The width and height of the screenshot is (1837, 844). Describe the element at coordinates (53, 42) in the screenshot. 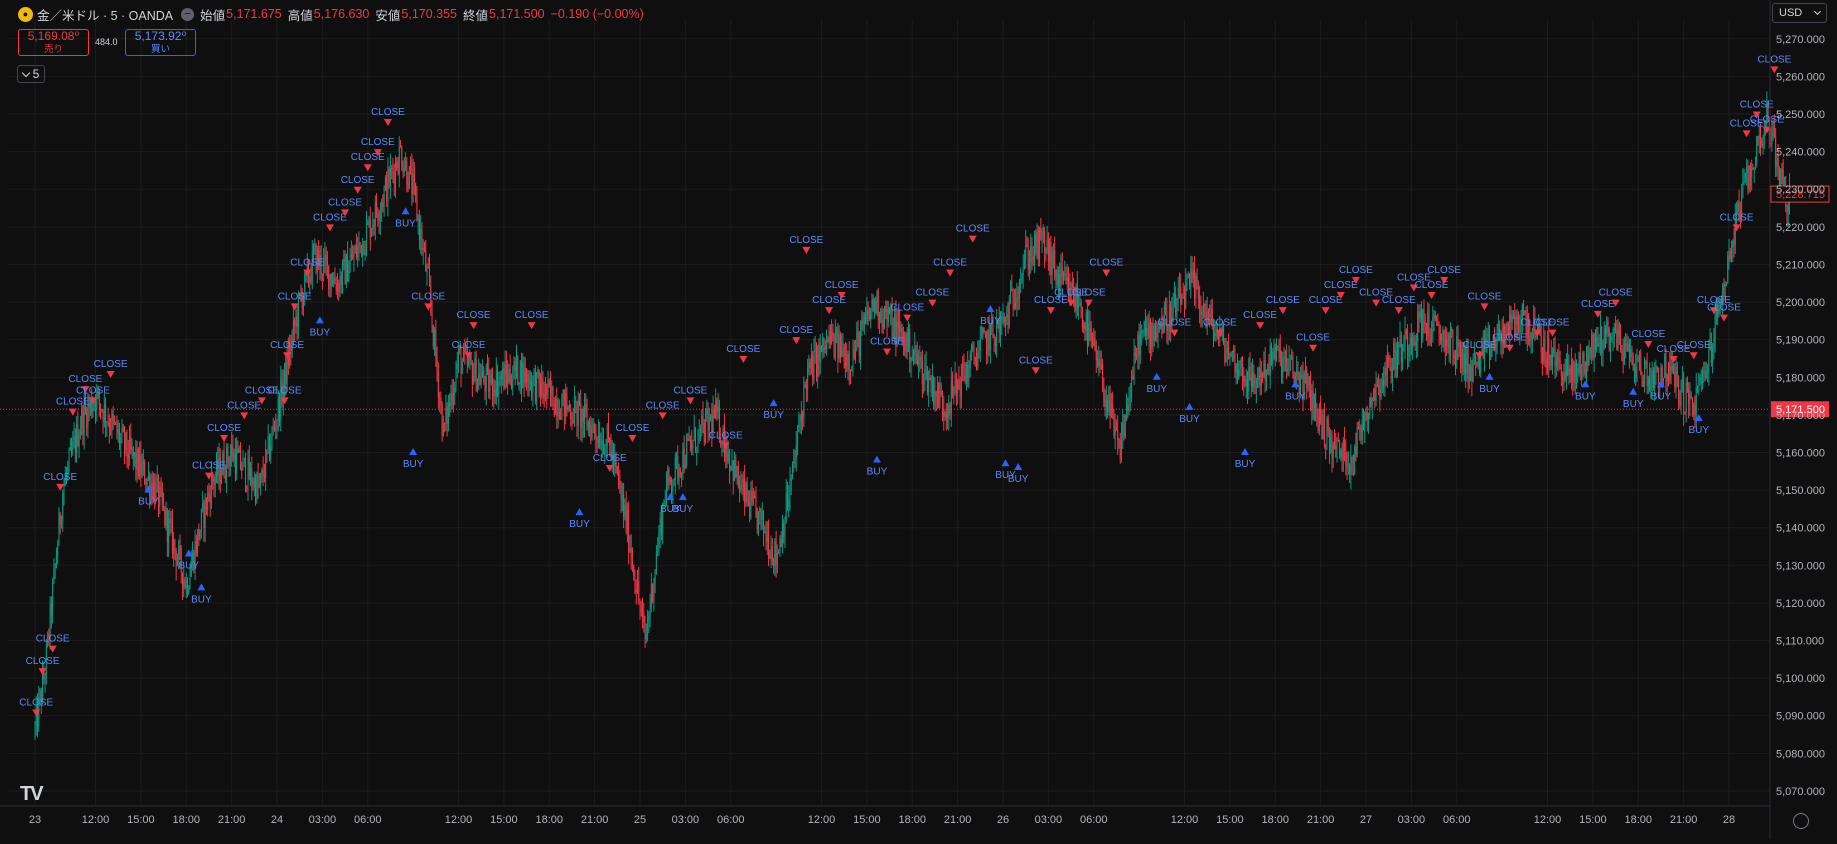

I see `sell-button: 5,169.08⁰ 売り` at that location.